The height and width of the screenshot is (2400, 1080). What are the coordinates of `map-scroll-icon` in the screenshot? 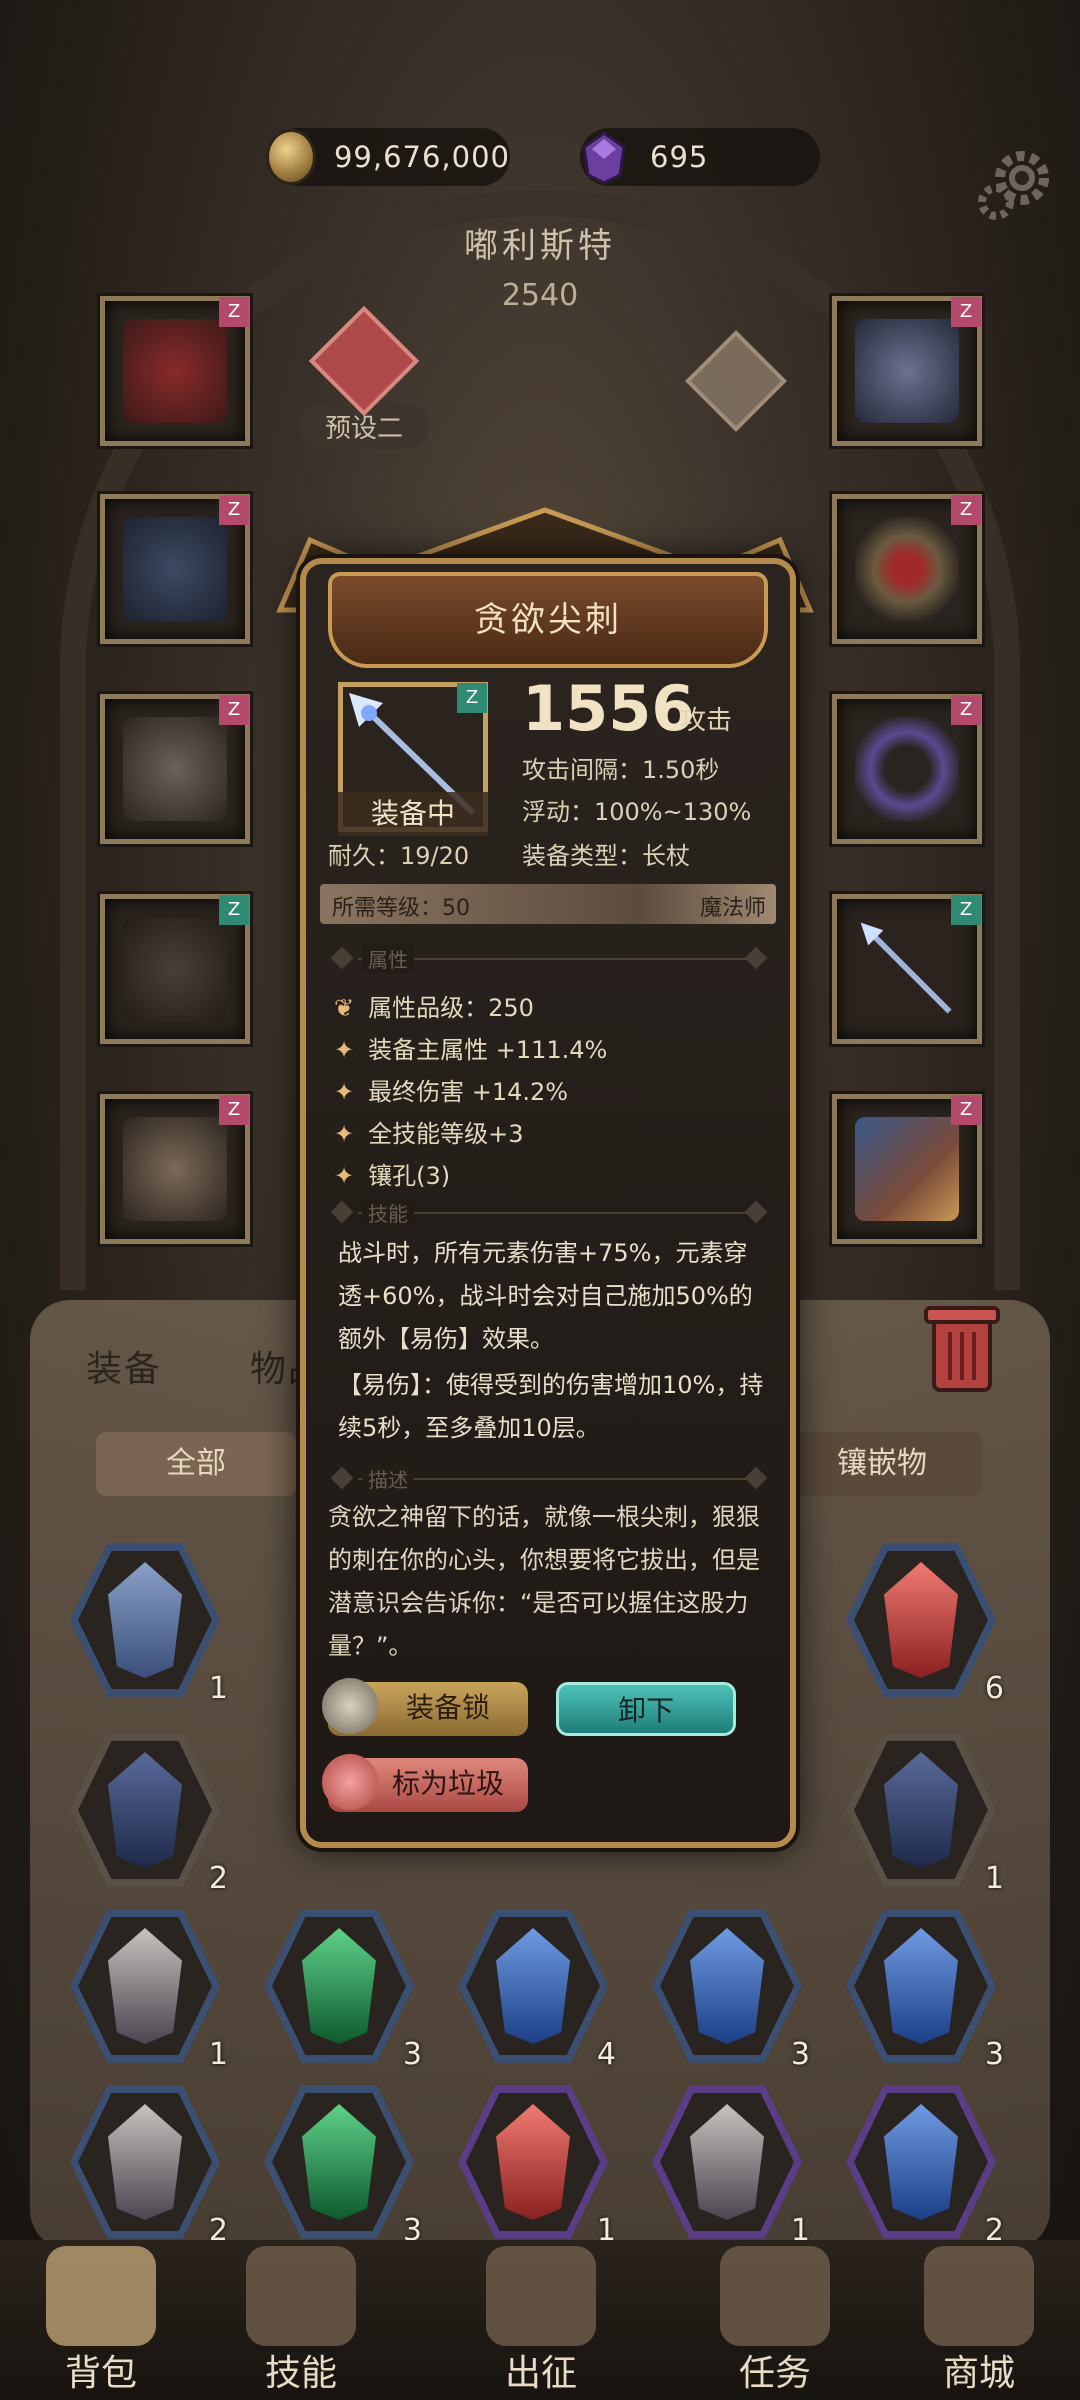 It's located at (541, 2296).